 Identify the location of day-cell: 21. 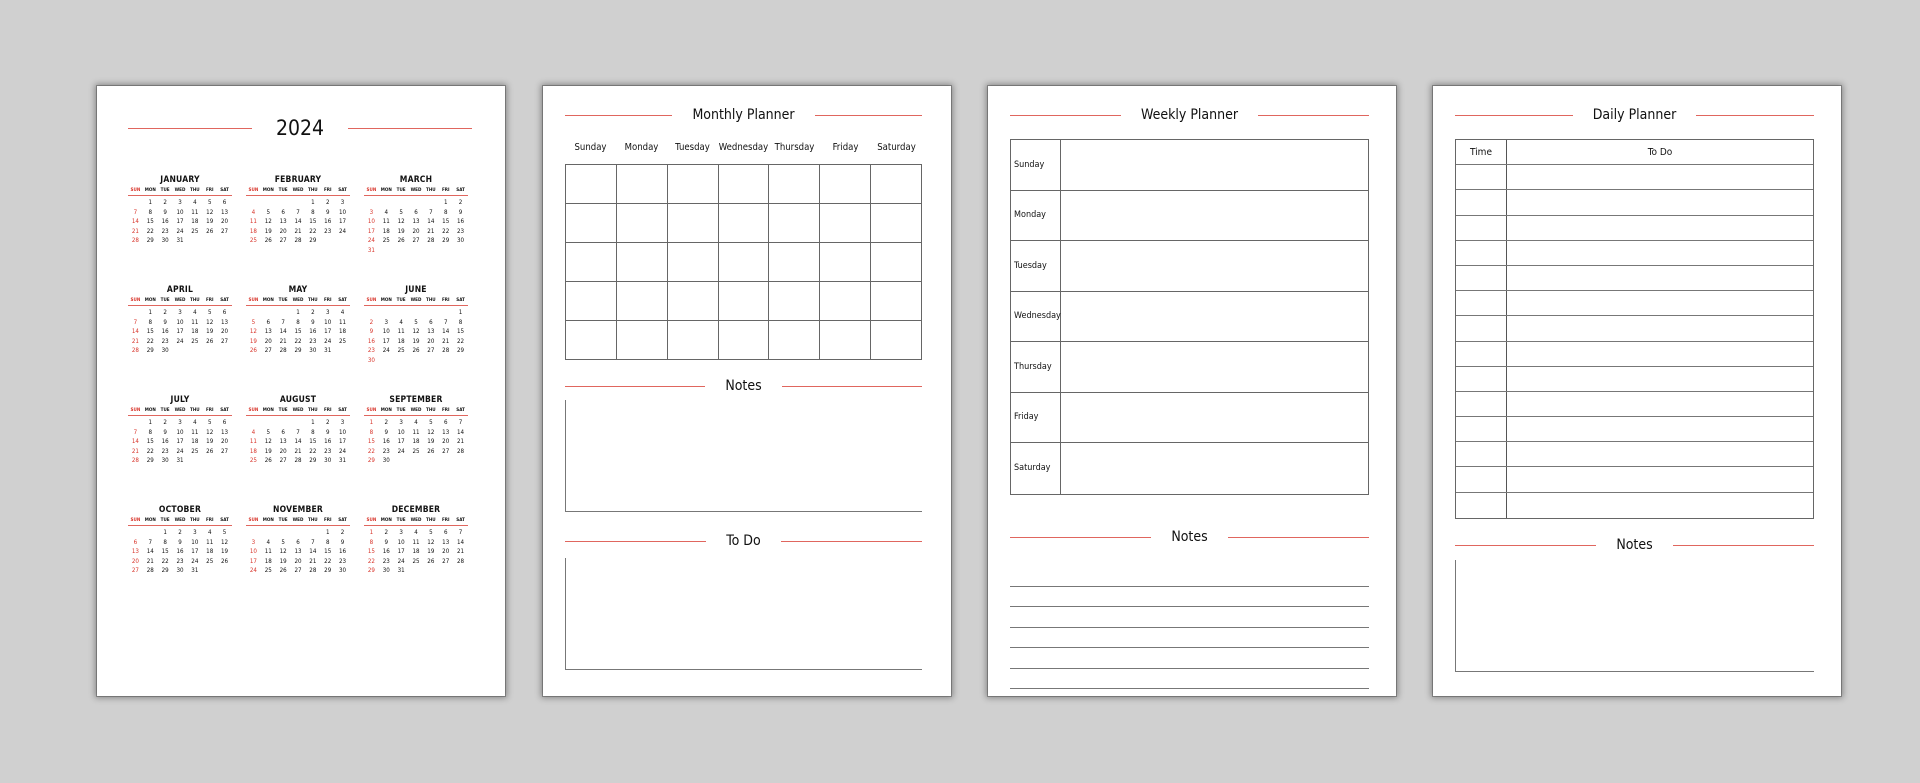
(135, 231).